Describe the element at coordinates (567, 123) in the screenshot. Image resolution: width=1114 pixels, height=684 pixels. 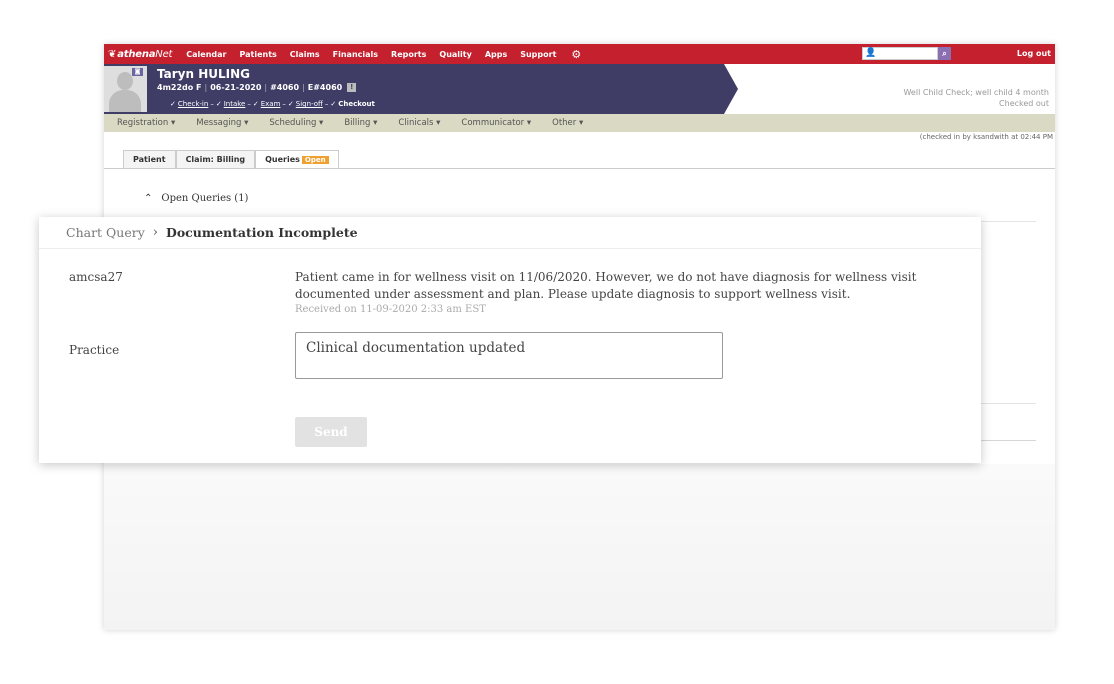
I see `menu-other: Other ▾` at that location.